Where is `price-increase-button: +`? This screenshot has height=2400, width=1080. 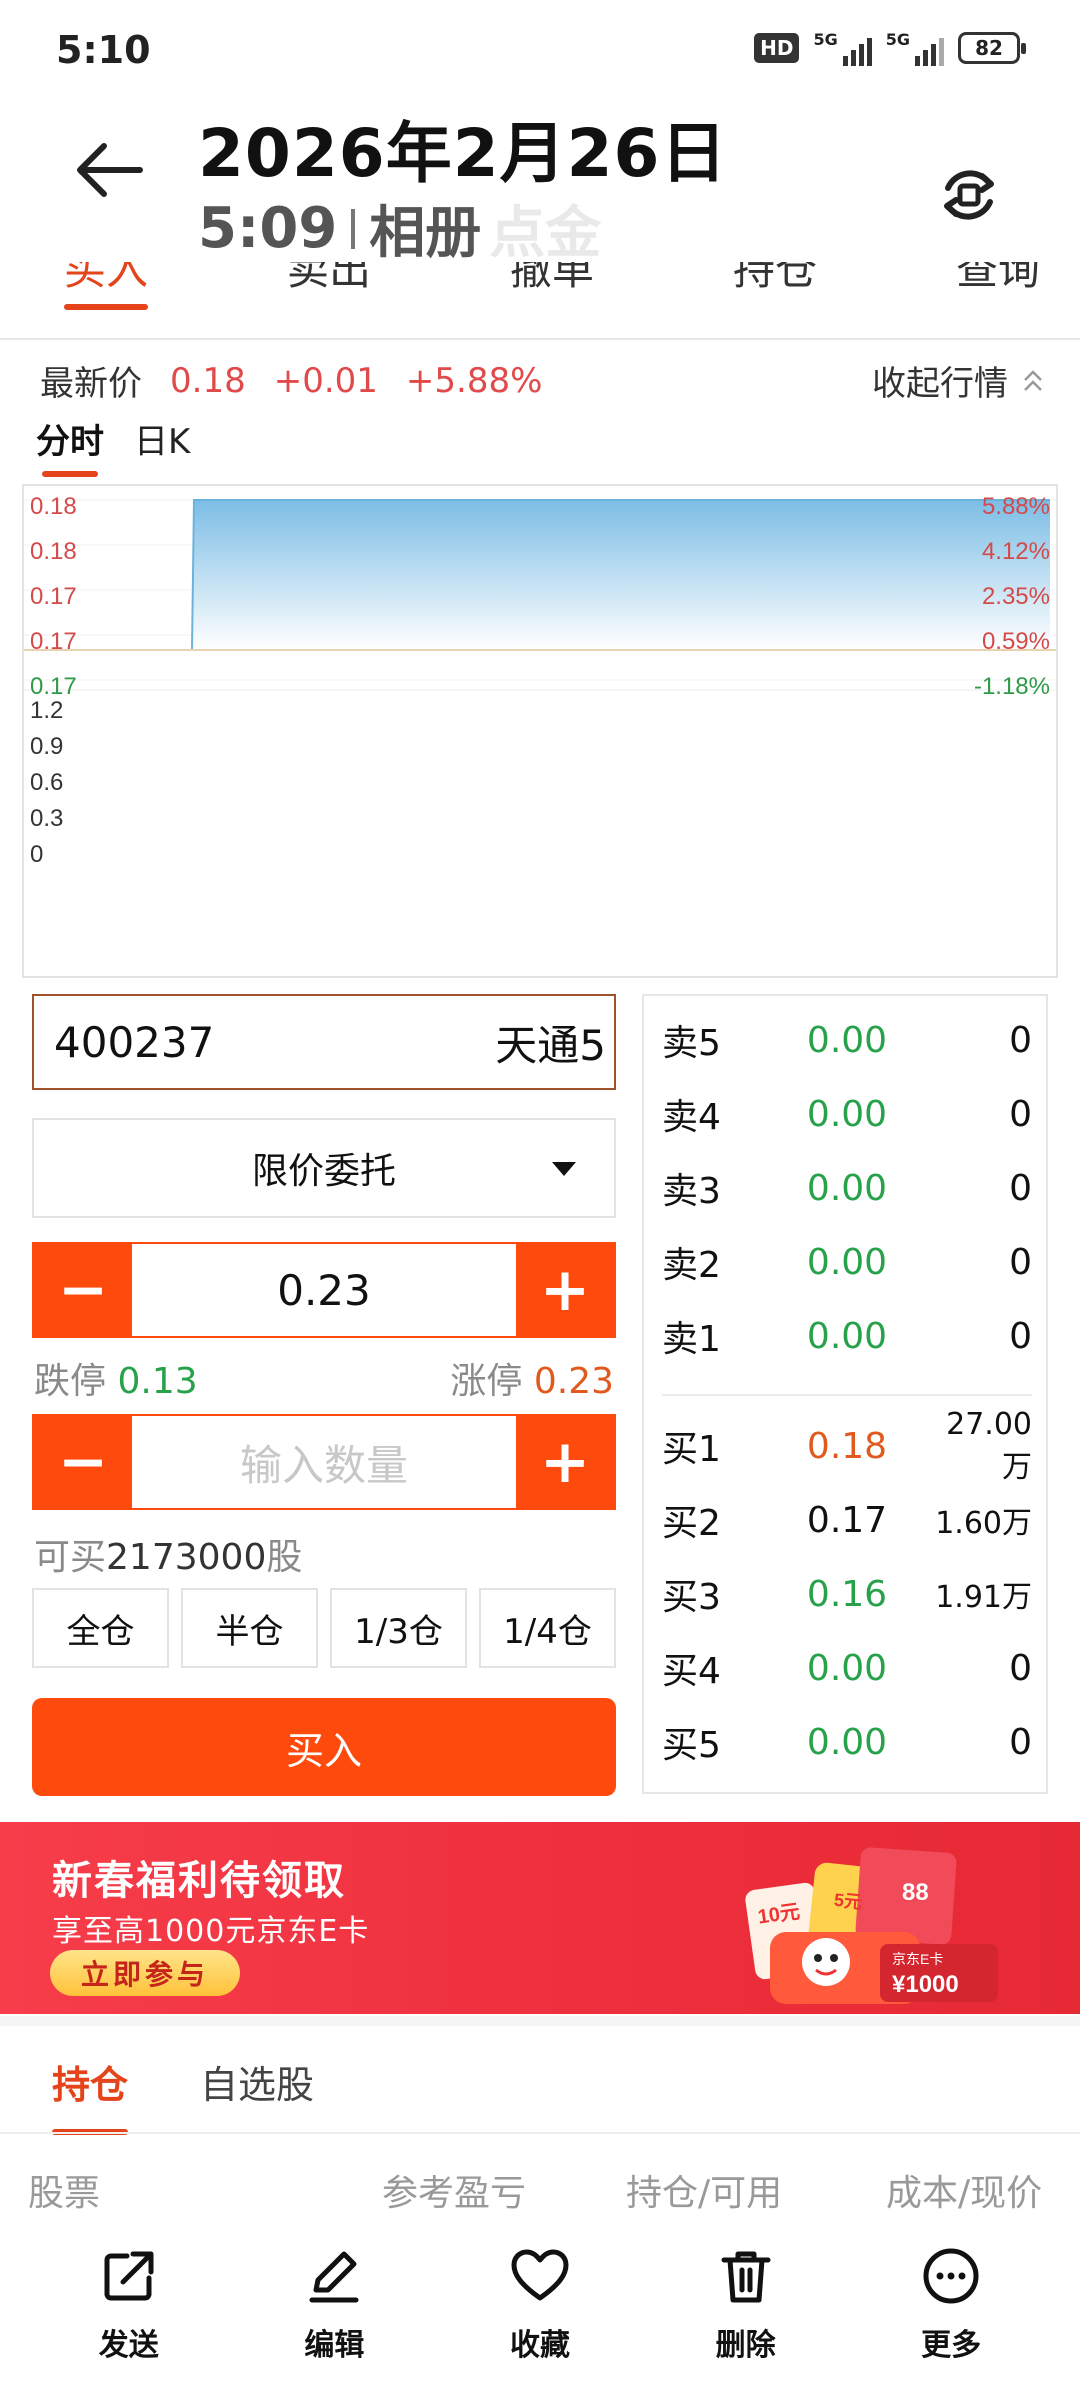
price-increase-button: + is located at coordinates (565, 1290).